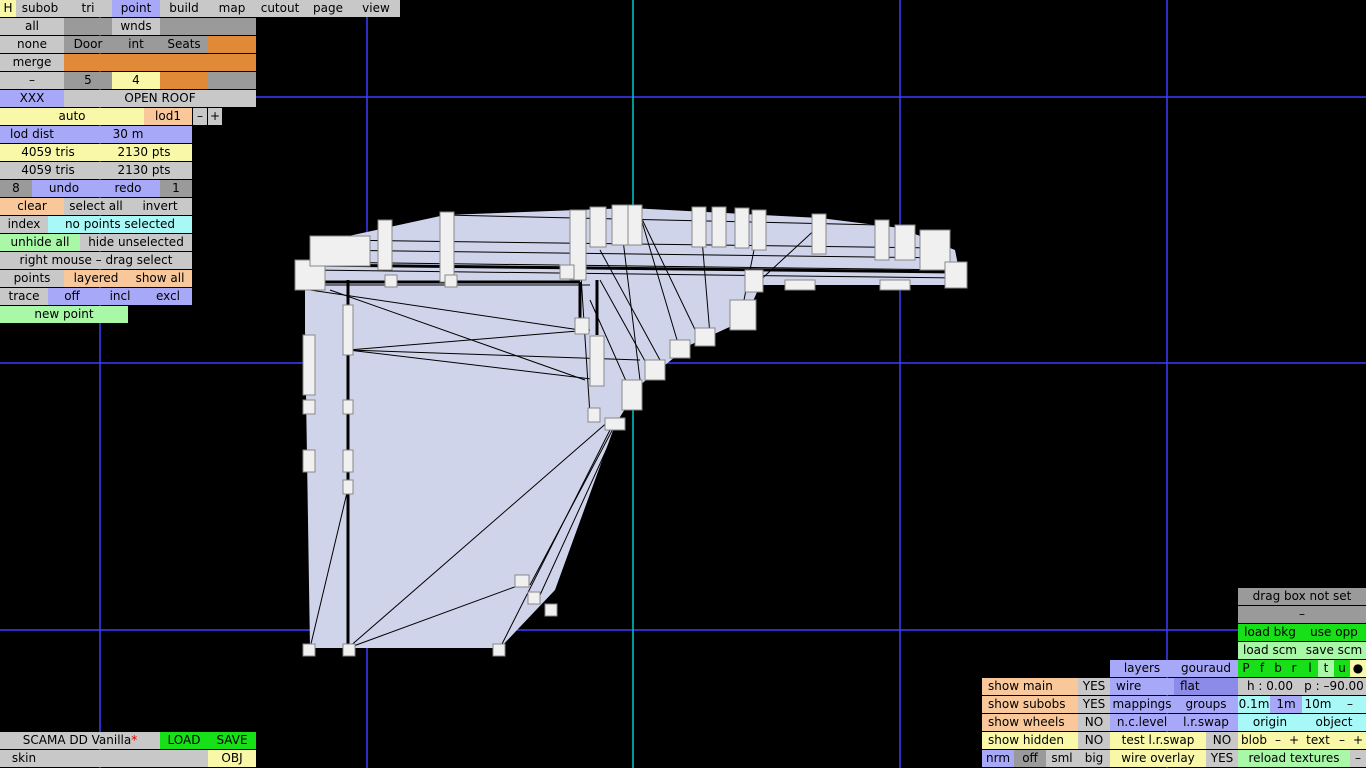 This screenshot has height=768, width=1366. What do you see at coordinates (32, 62) in the screenshot?
I see `merge-button: merge` at bounding box center [32, 62].